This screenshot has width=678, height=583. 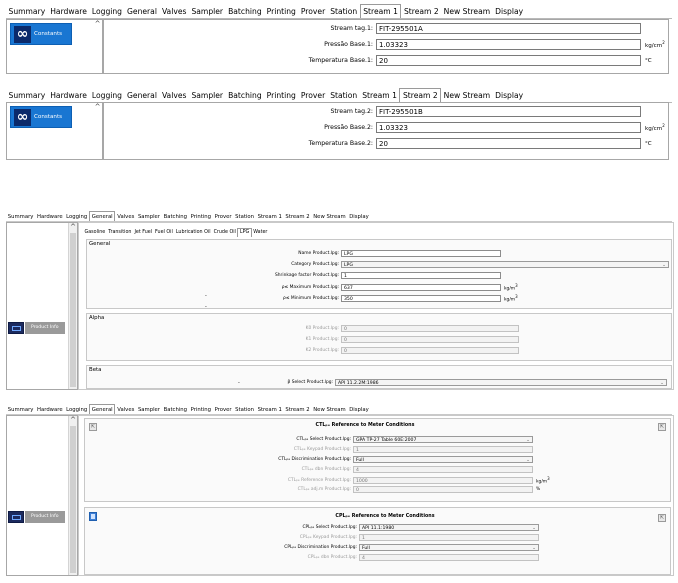 I want to click on cpl-expand-icon: ⇱, so click(x=662, y=518).